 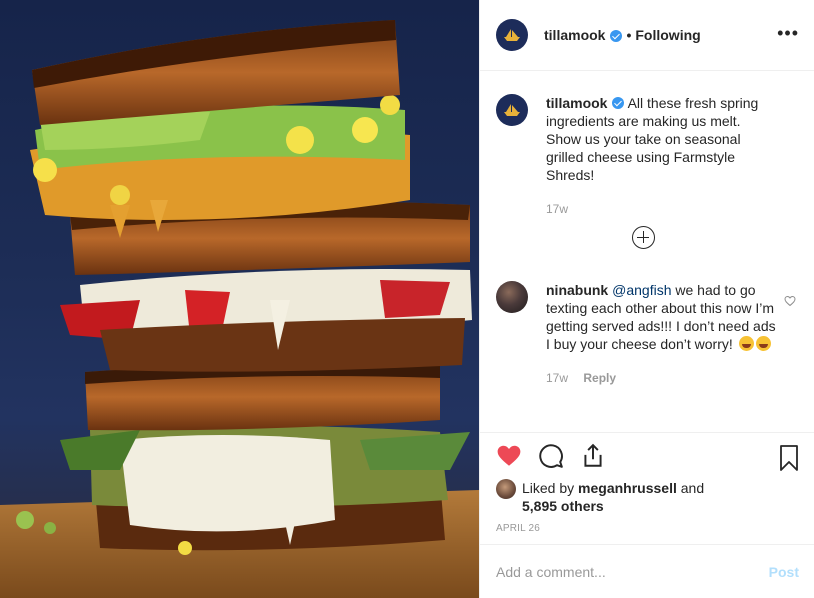 What do you see at coordinates (763, 343) in the screenshot?
I see `joy-emoji-icon` at bounding box center [763, 343].